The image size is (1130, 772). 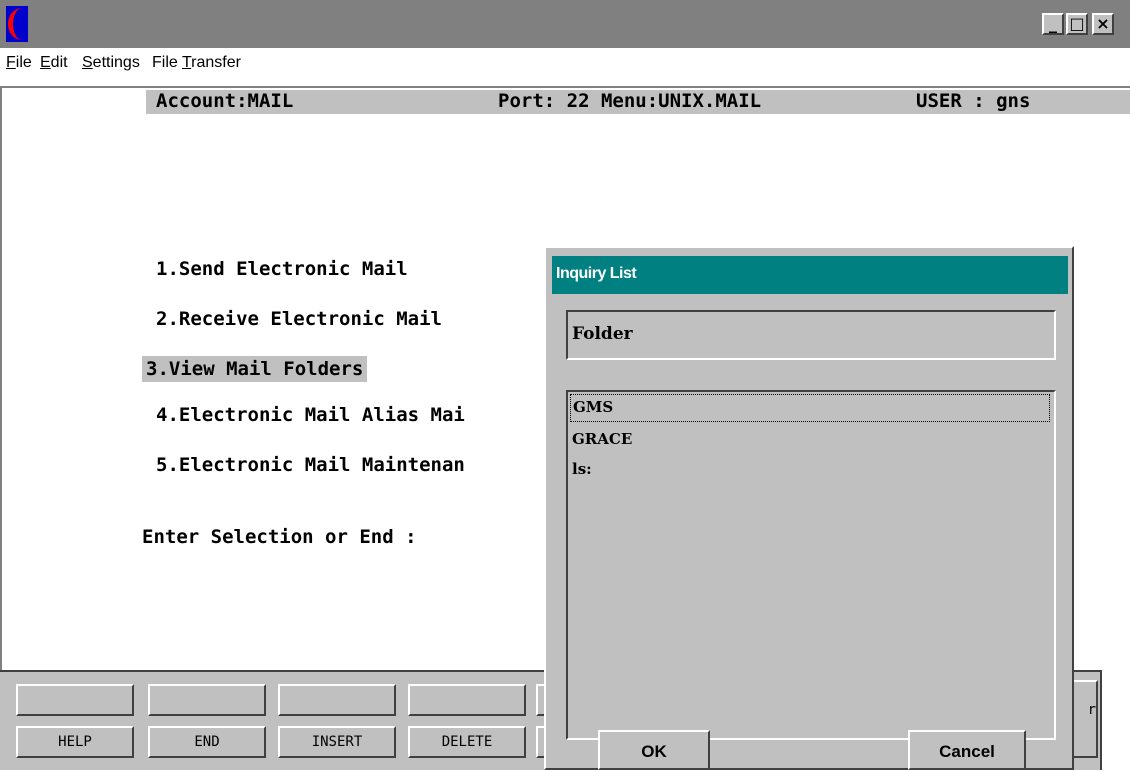 What do you see at coordinates (596, 273) in the screenshot?
I see `dialog-title: Inquiry List` at bounding box center [596, 273].